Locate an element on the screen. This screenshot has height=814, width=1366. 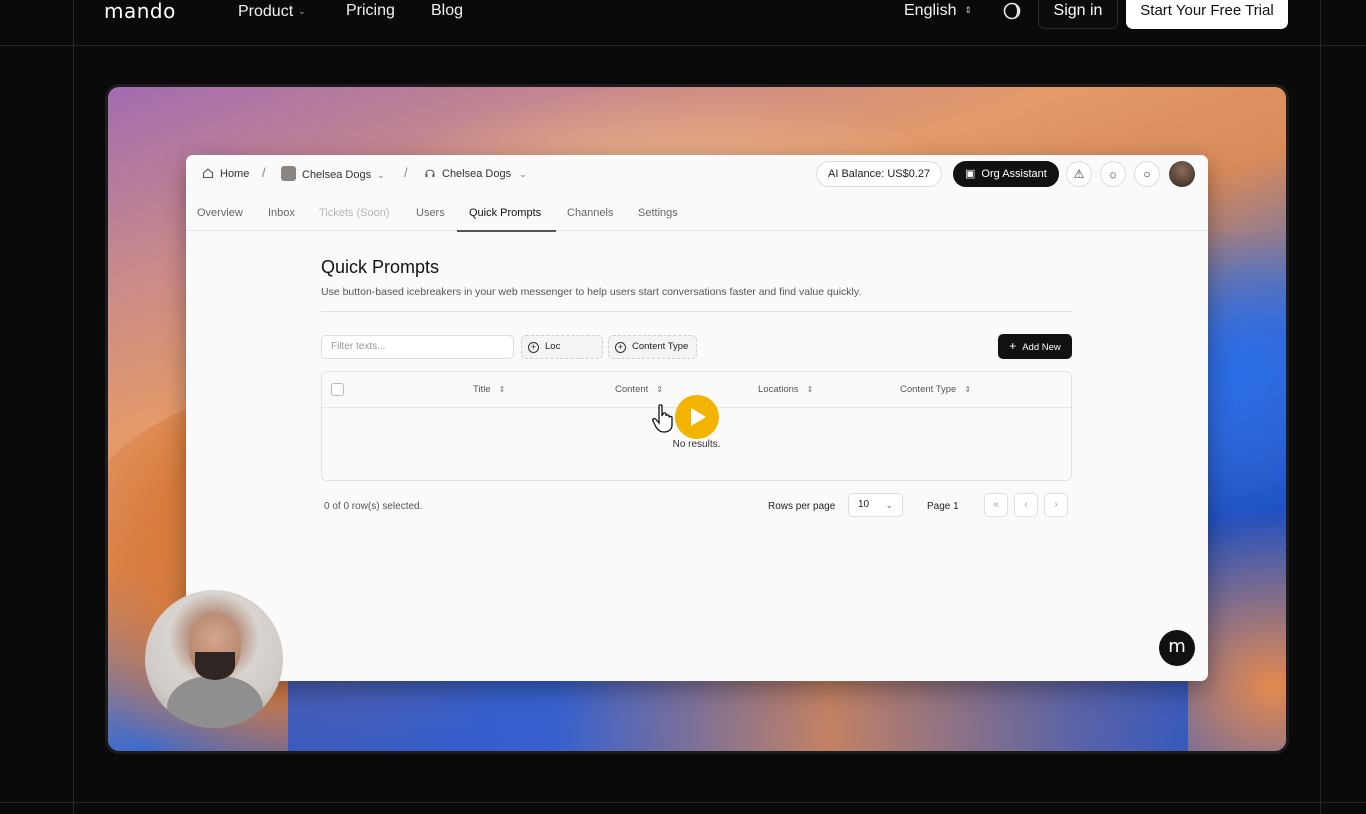
ai-balance-badge: AI Balance: US$0.27 is located at coordinates (879, 174).